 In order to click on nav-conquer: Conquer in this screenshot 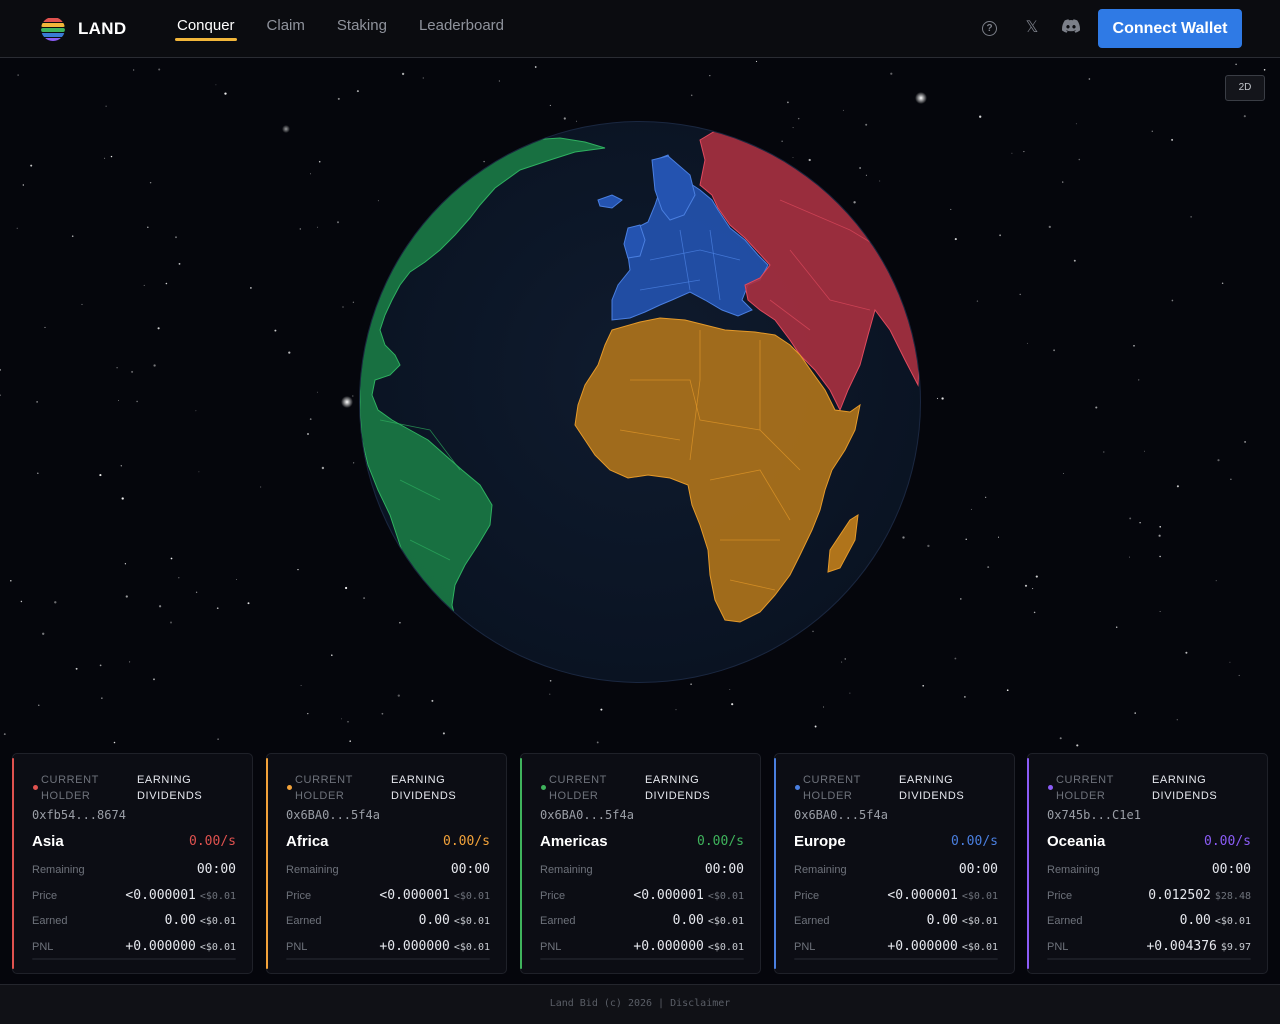, I will do `click(206, 29)`.